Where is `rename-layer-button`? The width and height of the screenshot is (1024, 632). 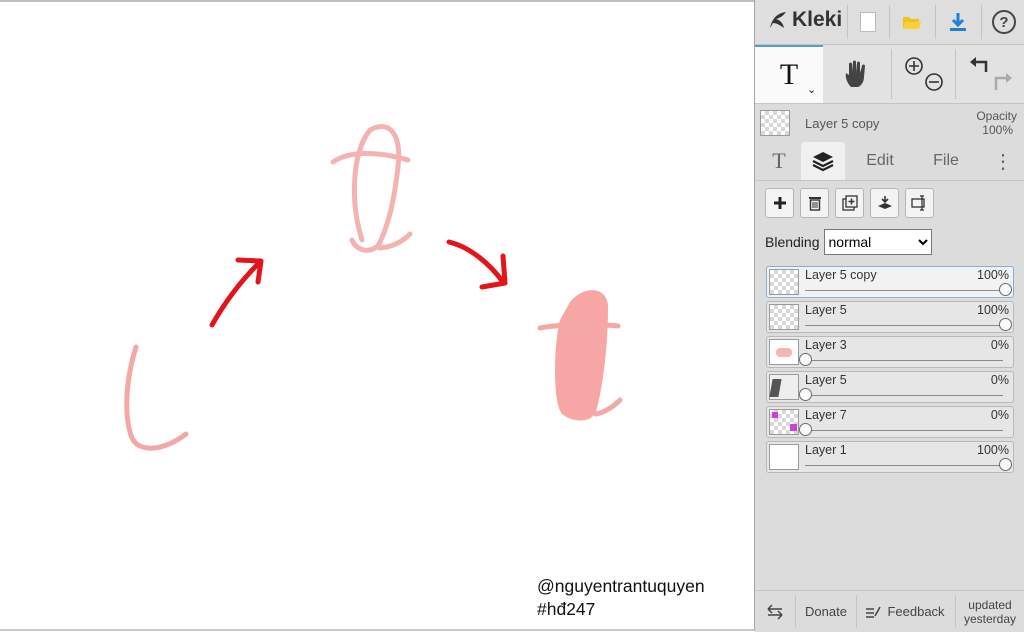 rename-layer-button is located at coordinates (919, 203).